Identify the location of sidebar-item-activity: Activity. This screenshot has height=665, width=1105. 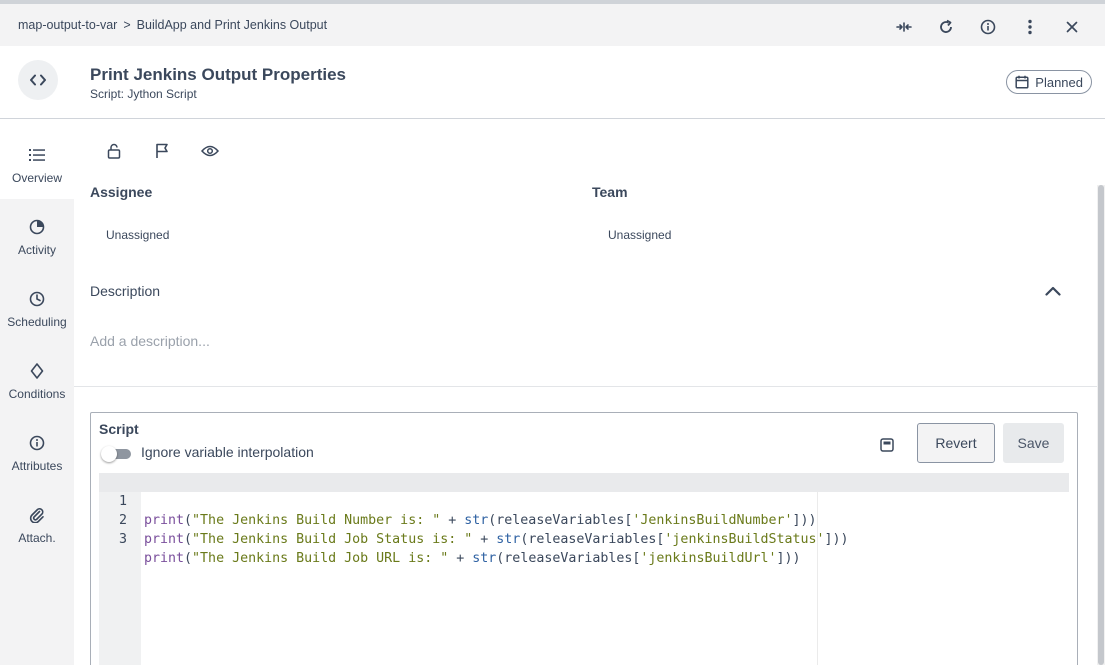
(37, 235).